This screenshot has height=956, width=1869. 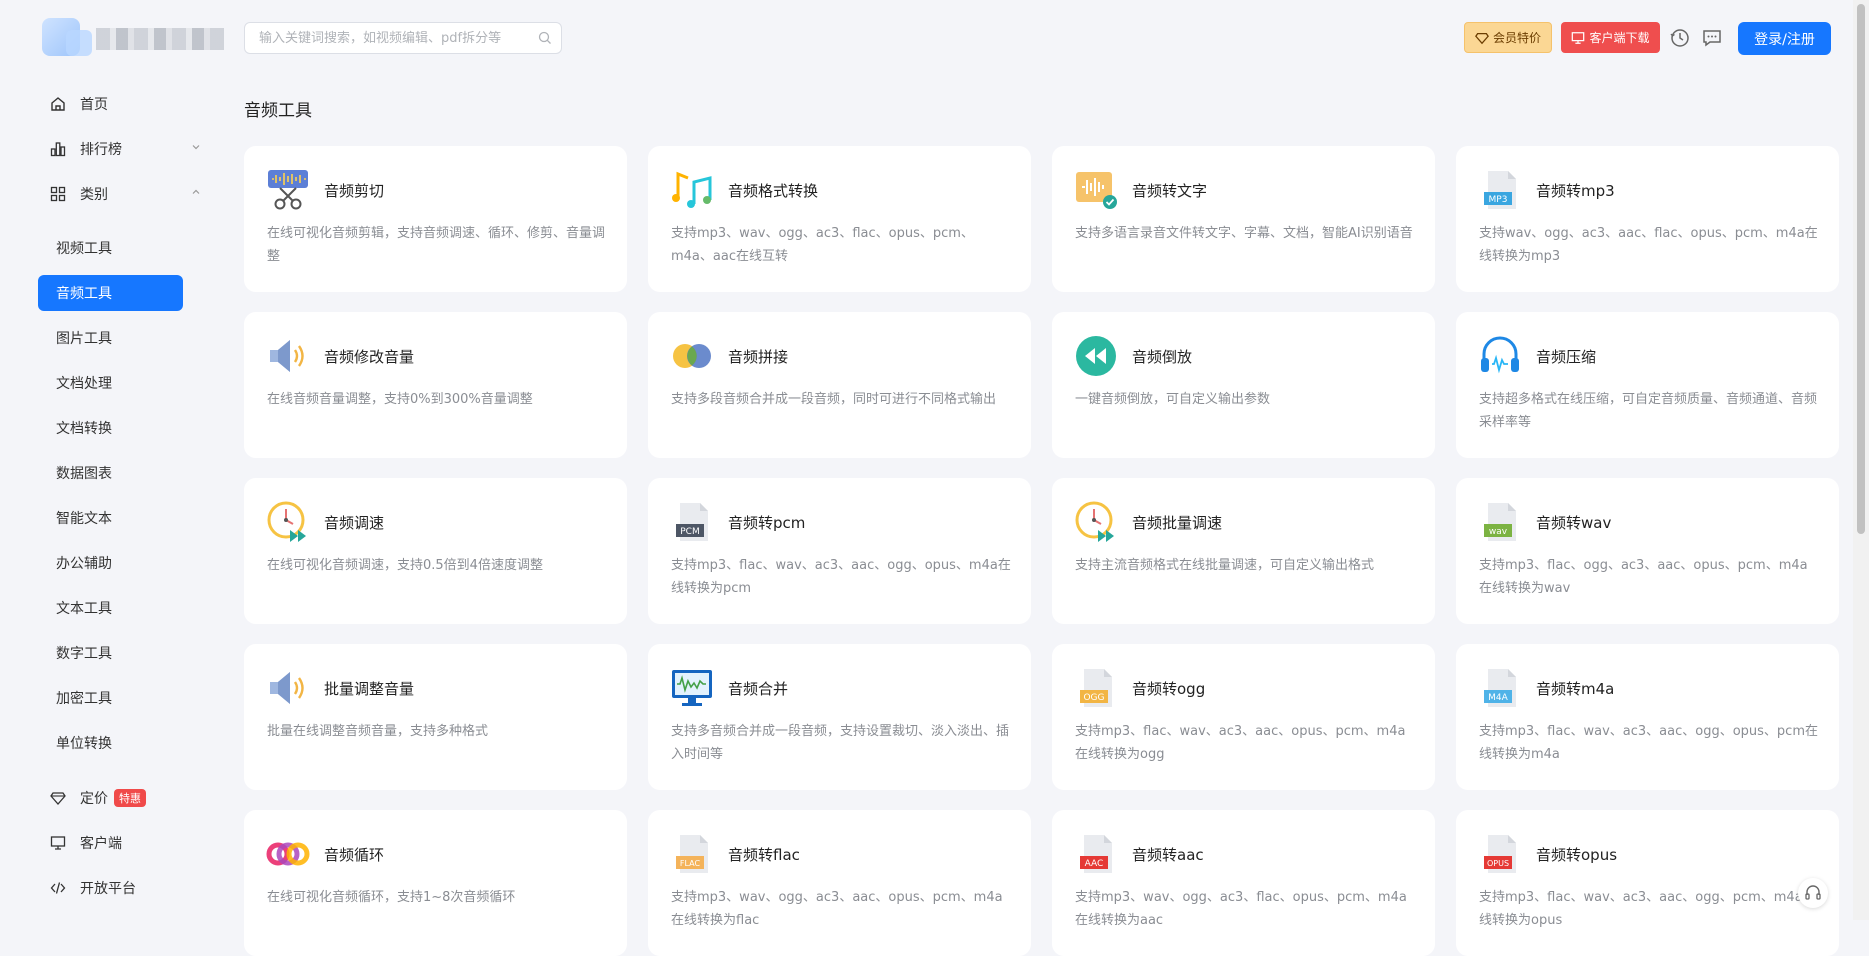 I want to click on message-icon, so click(x=1712, y=38).